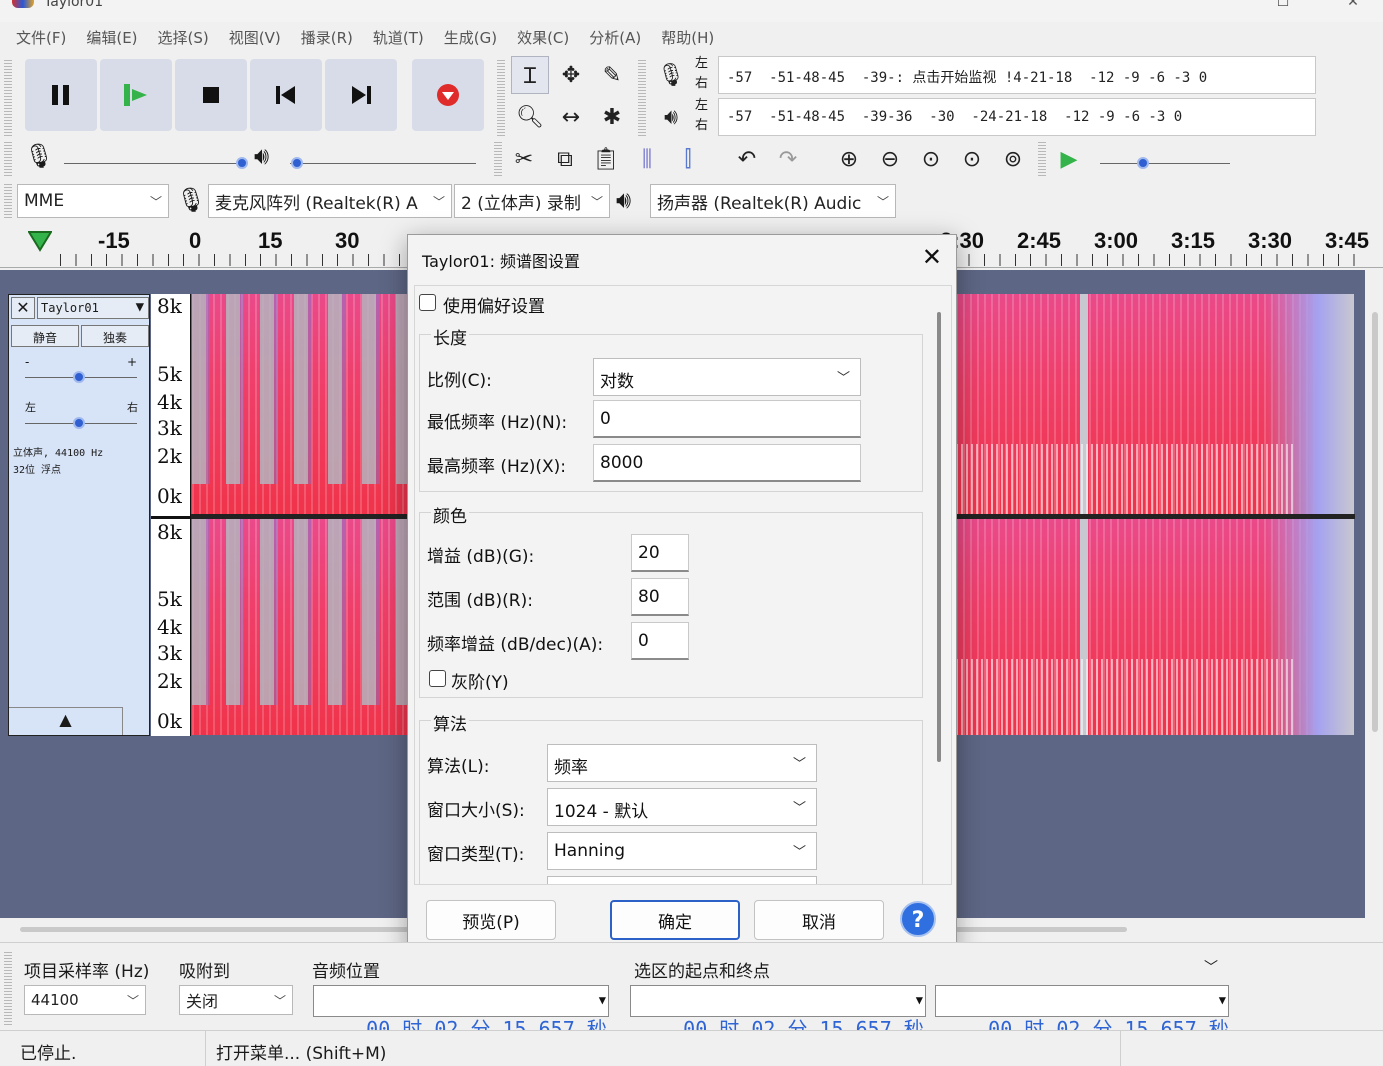 The width and height of the screenshot is (1383, 1066). What do you see at coordinates (788, 159) in the screenshot?
I see `redo-icon: ↷` at bounding box center [788, 159].